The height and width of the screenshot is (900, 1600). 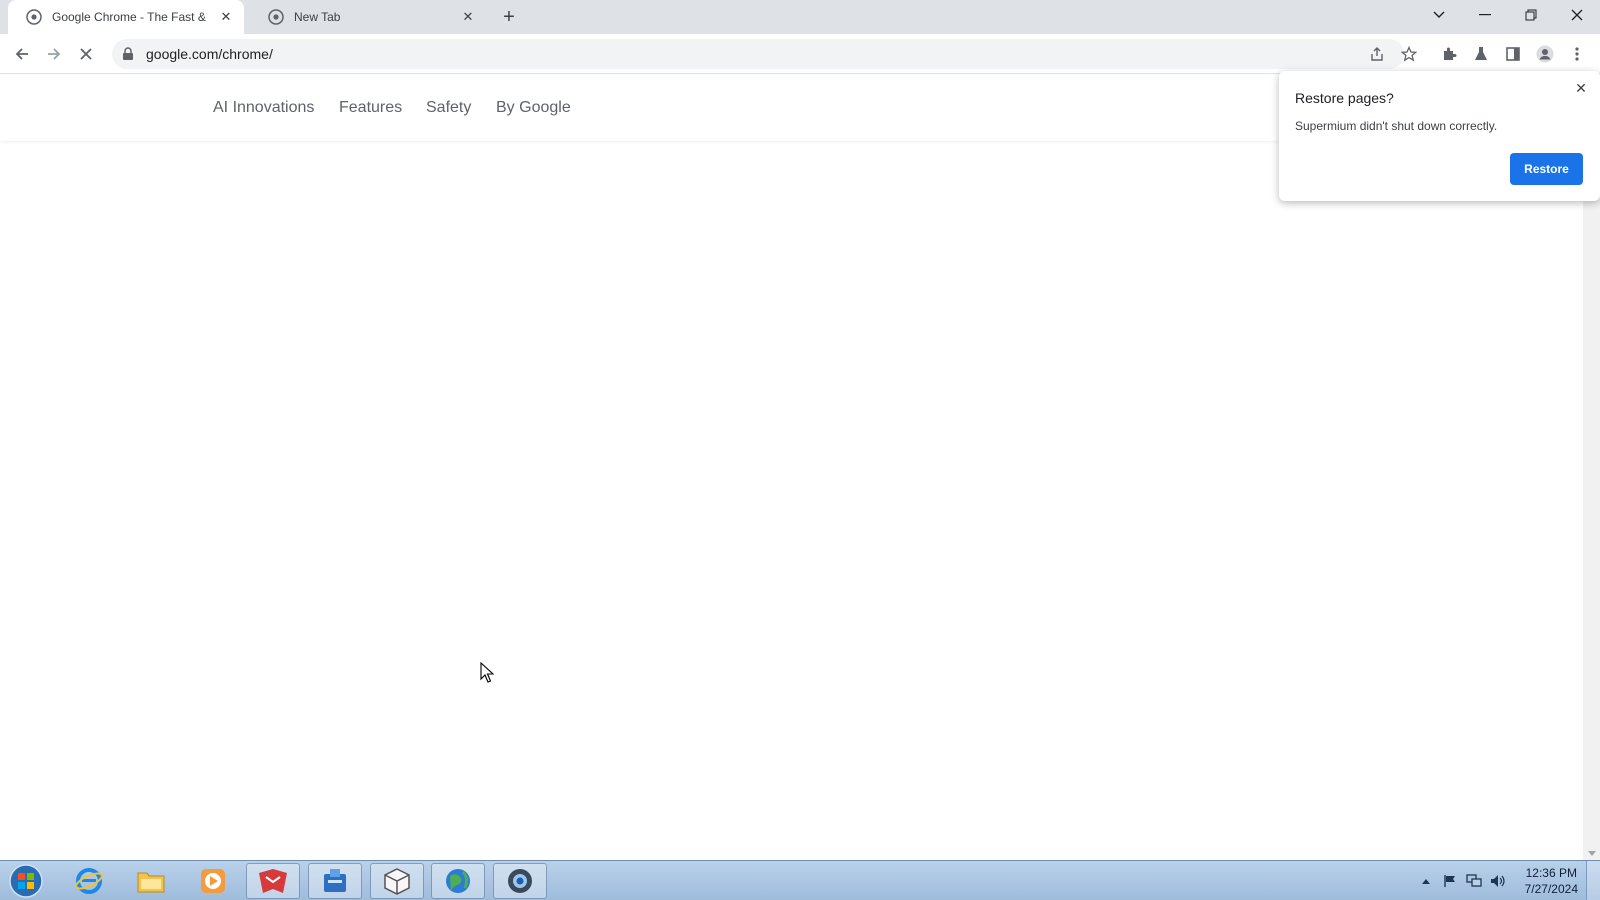 I want to click on supermium-icon, so click(x=520, y=881).